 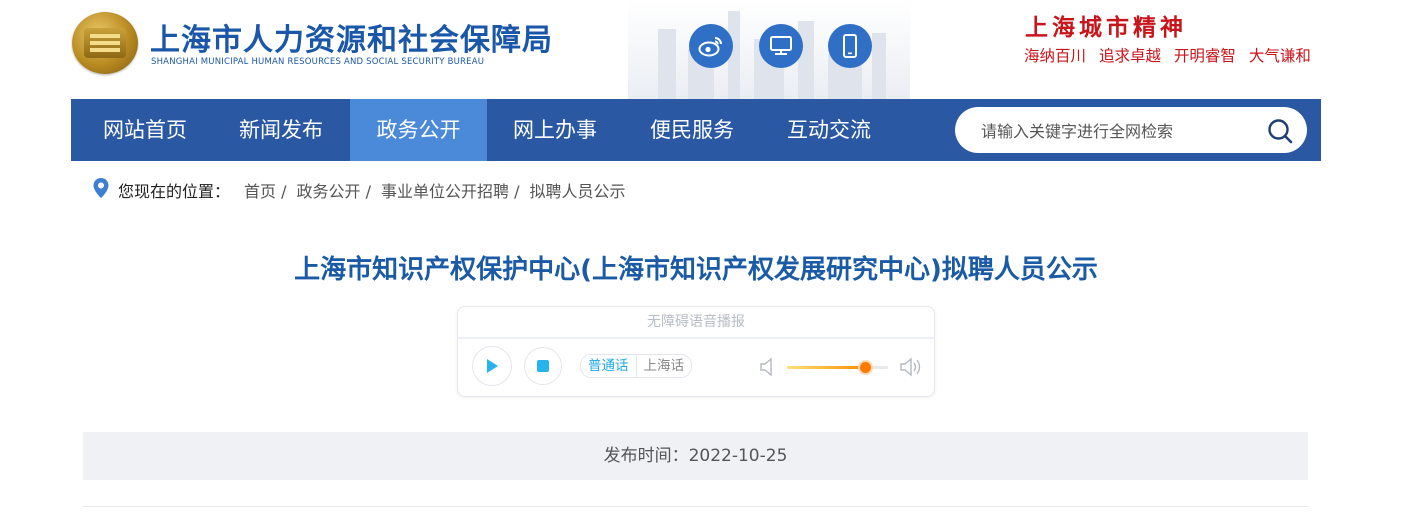 I want to click on slogan-list: 海纳百川 追求卓越 开明睿智 大气谦和, so click(x=1171, y=55).